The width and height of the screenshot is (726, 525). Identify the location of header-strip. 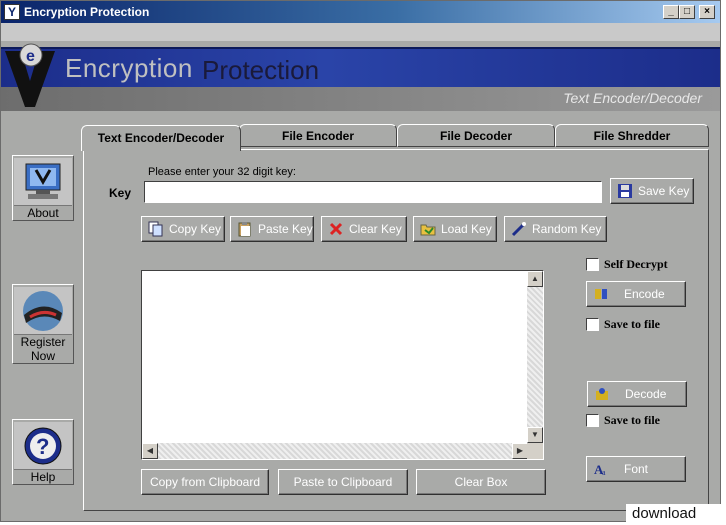
(360, 32).